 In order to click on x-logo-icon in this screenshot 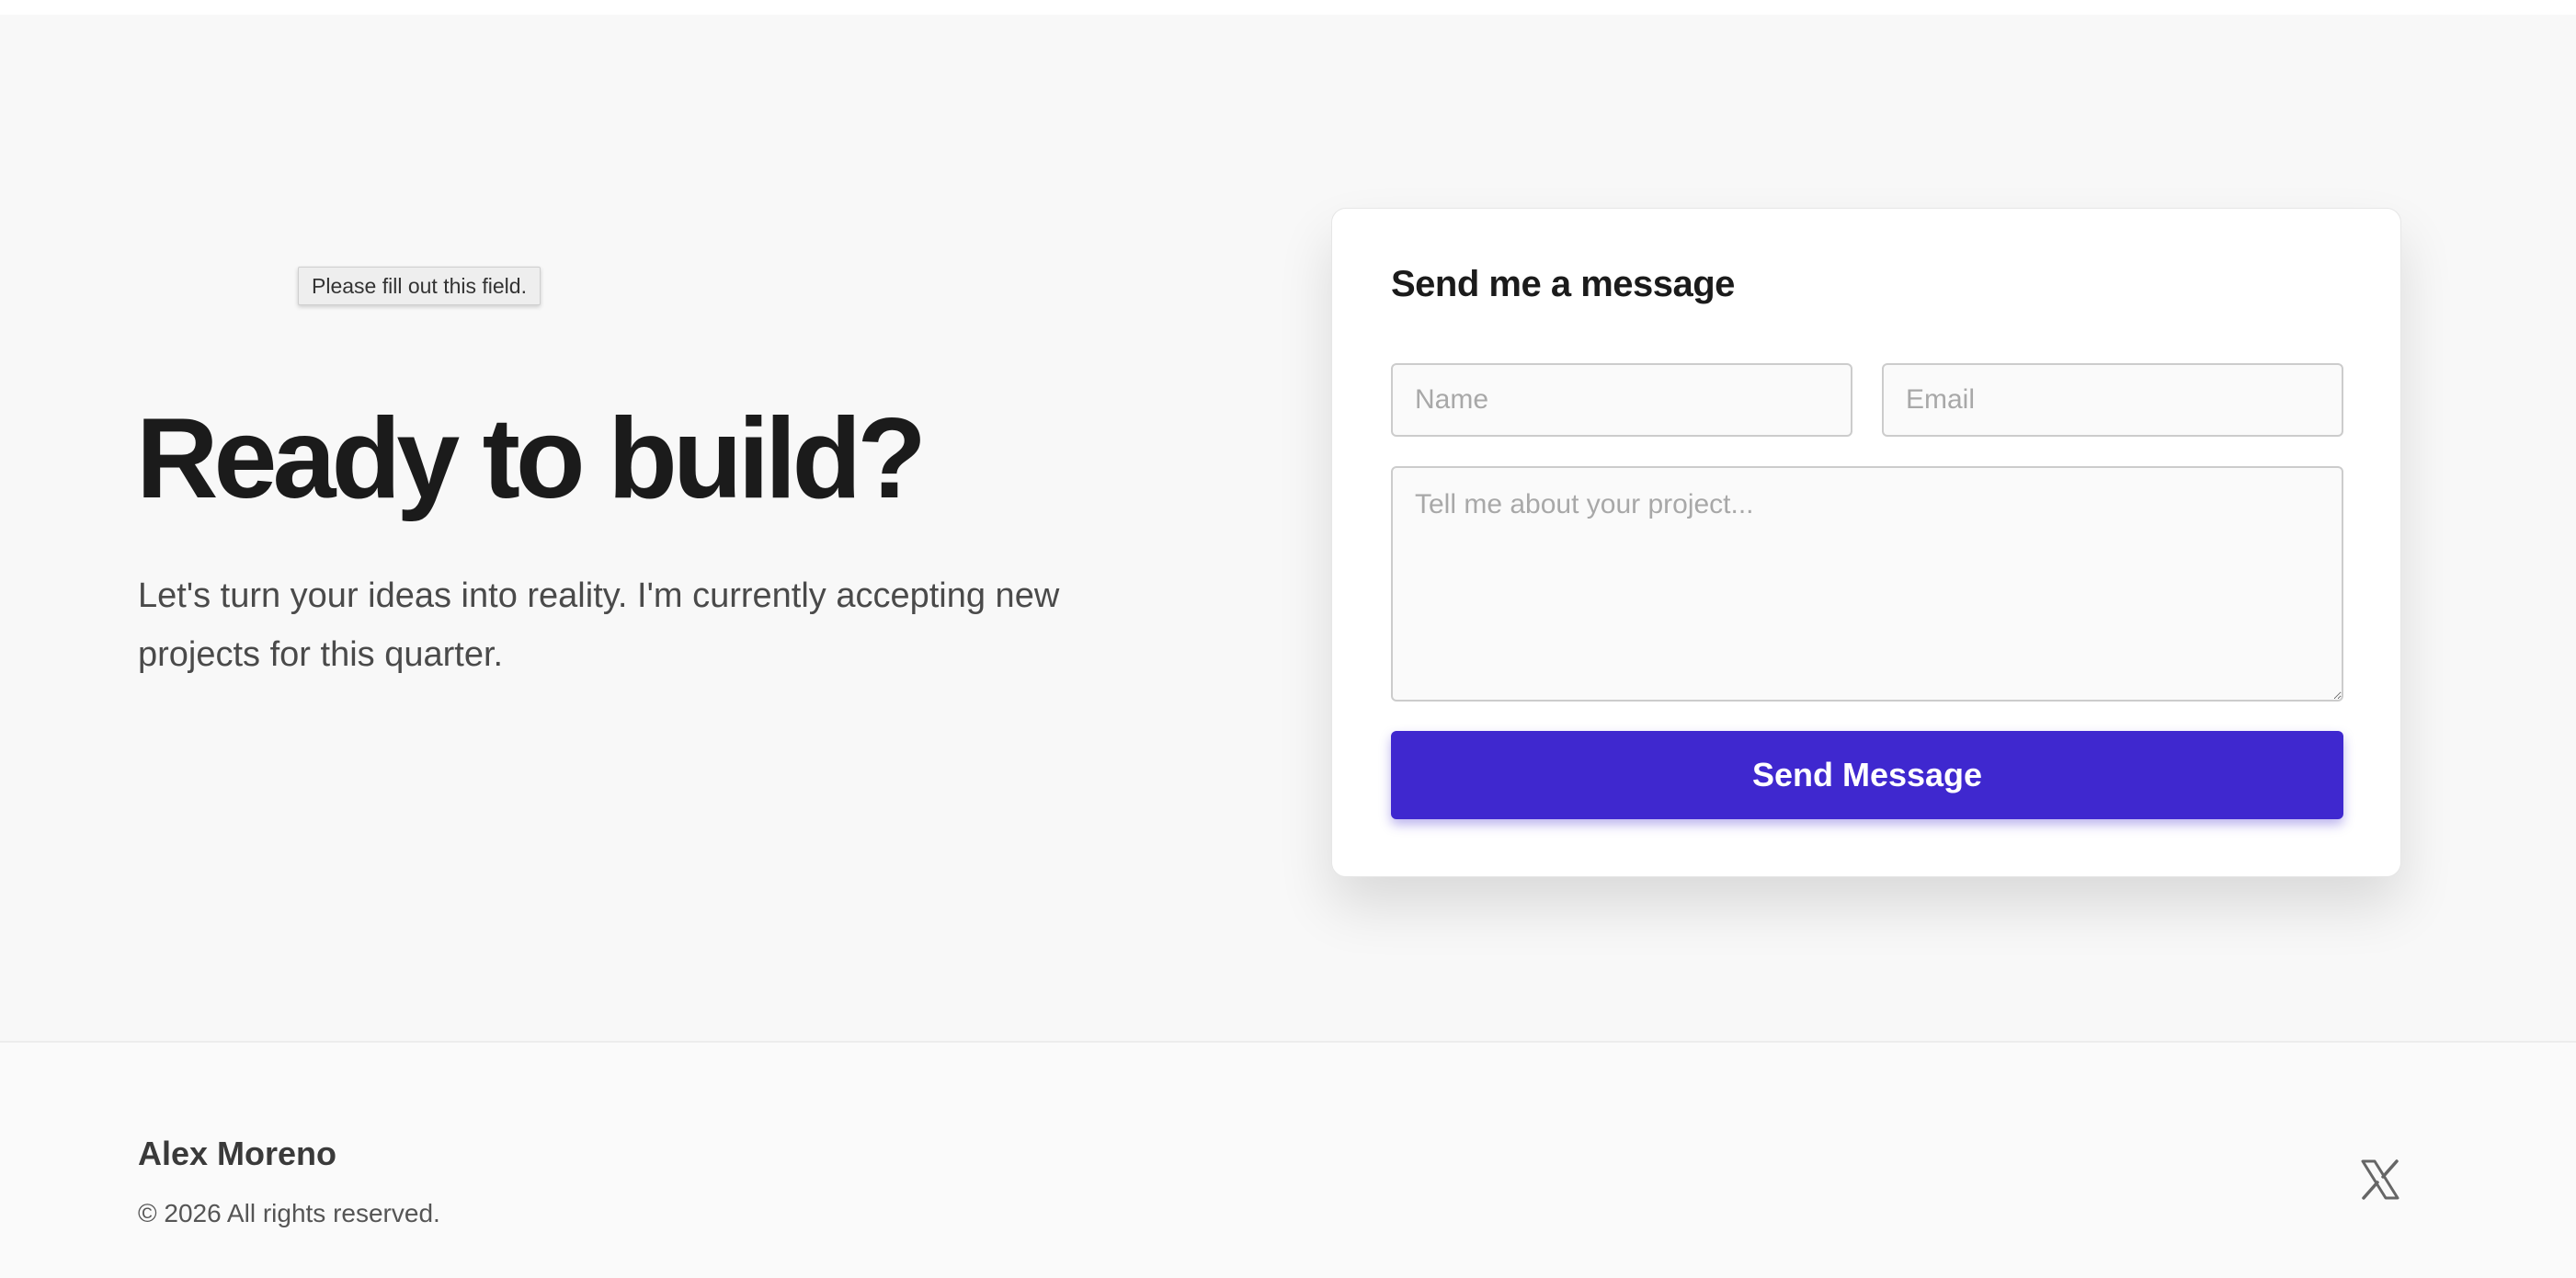, I will do `click(2380, 1179)`.